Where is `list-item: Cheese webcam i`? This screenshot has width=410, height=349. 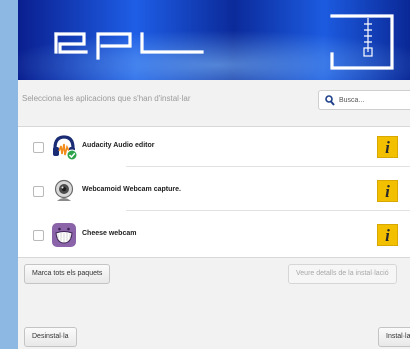 list-item: Cheese webcam i is located at coordinates (214, 235).